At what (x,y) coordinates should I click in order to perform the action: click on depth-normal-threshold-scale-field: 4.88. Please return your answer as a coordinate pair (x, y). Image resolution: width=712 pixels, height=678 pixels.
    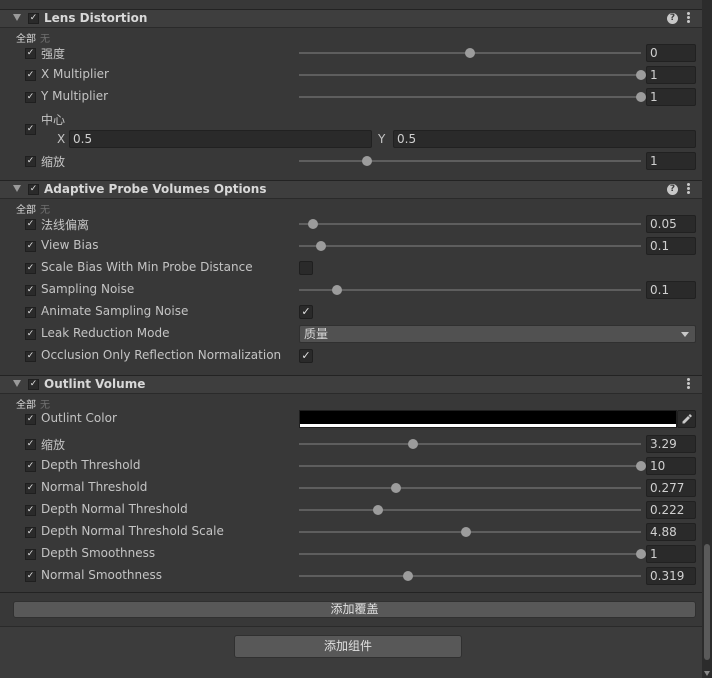
    Looking at the image, I should click on (671, 532).